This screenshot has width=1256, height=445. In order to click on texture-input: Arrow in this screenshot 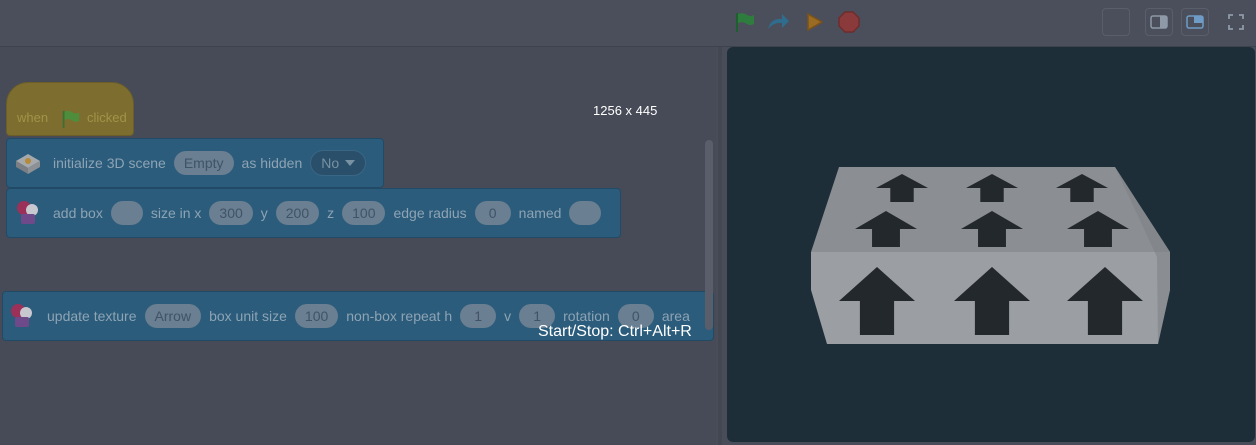, I will do `click(173, 316)`.